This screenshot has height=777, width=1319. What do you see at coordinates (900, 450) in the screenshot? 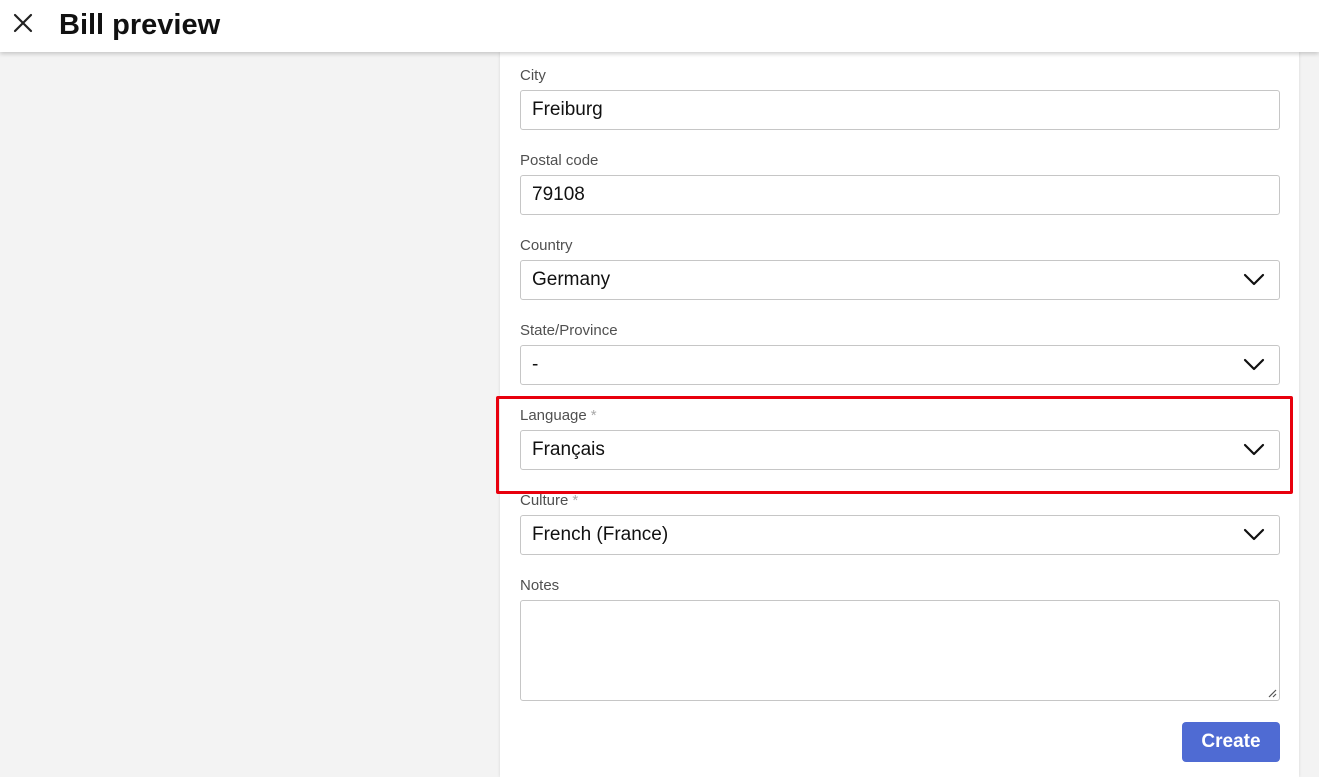
I see `language-select: Français` at bounding box center [900, 450].